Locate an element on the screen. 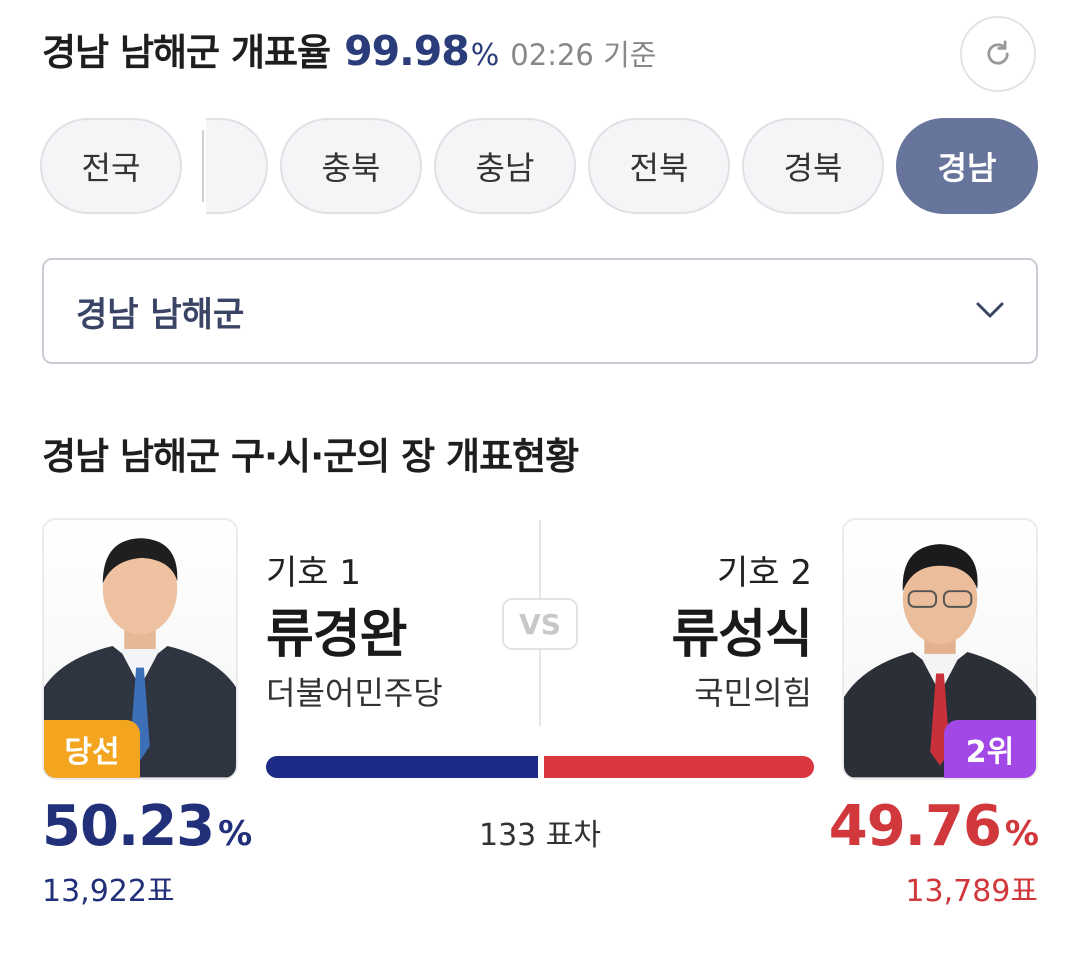 The image size is (1080, 970). chevron-down-icon is located at coordinates (990, 310).